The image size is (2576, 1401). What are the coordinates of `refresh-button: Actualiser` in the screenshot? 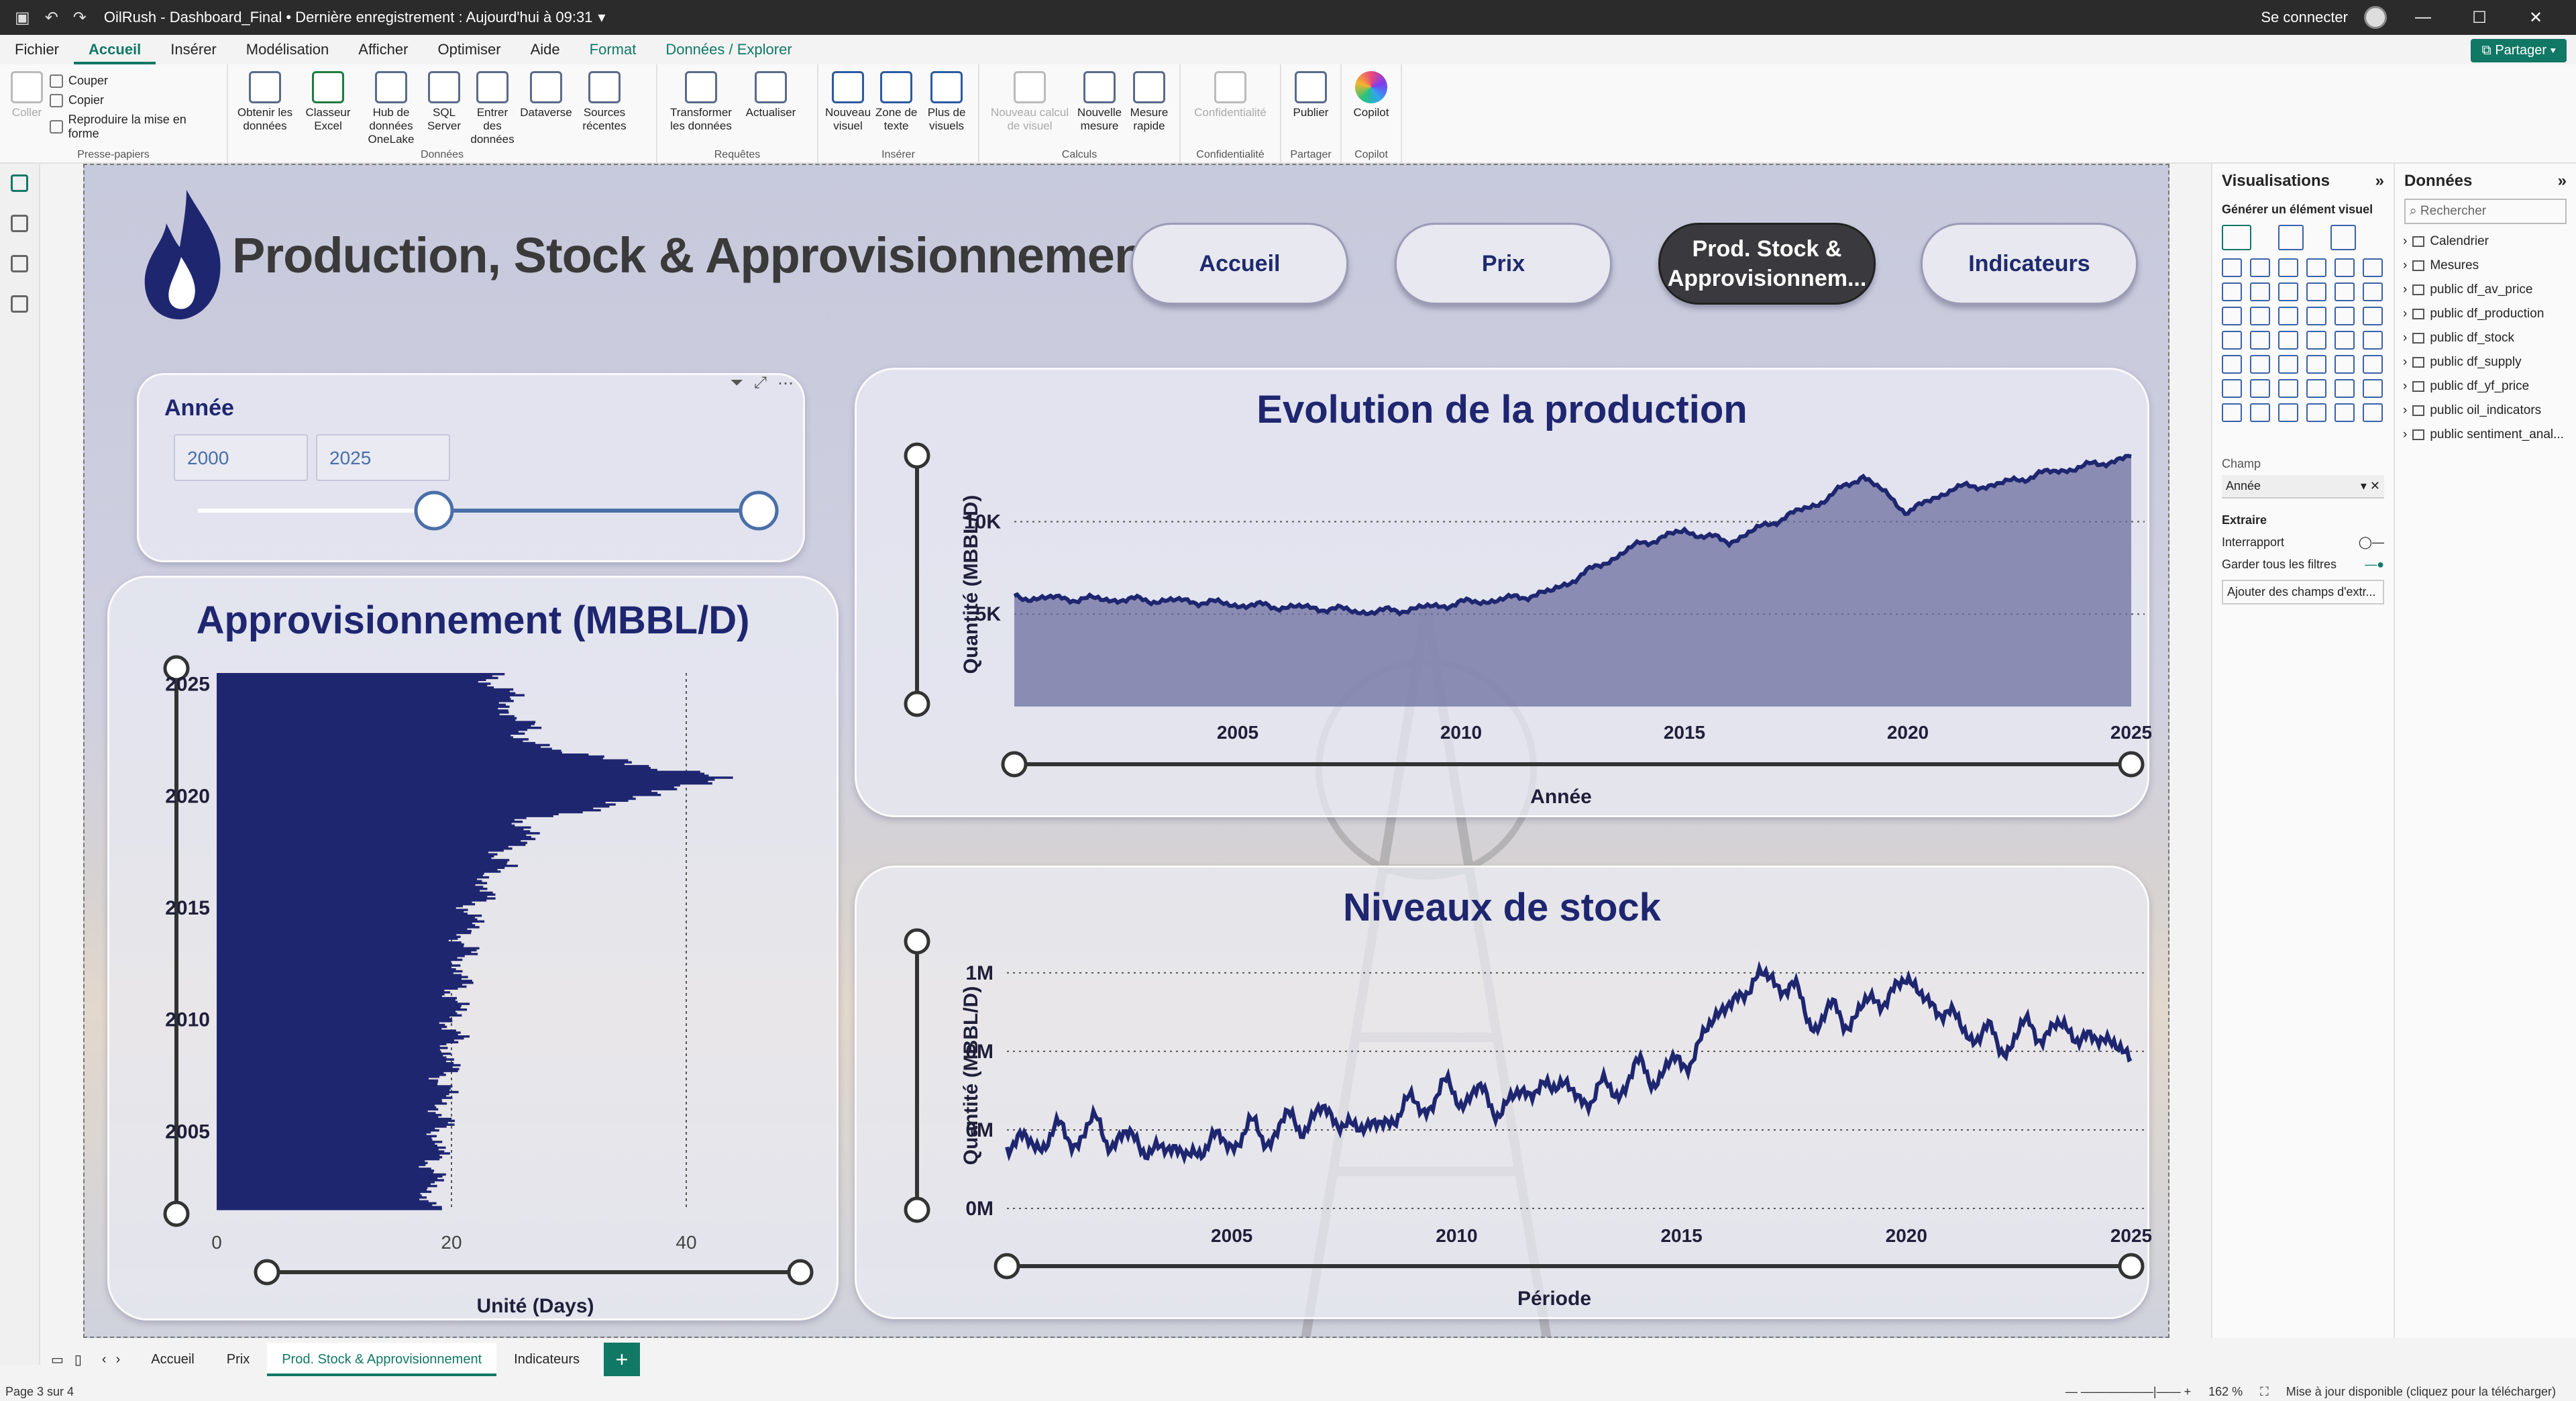 It's located at (771, 95).